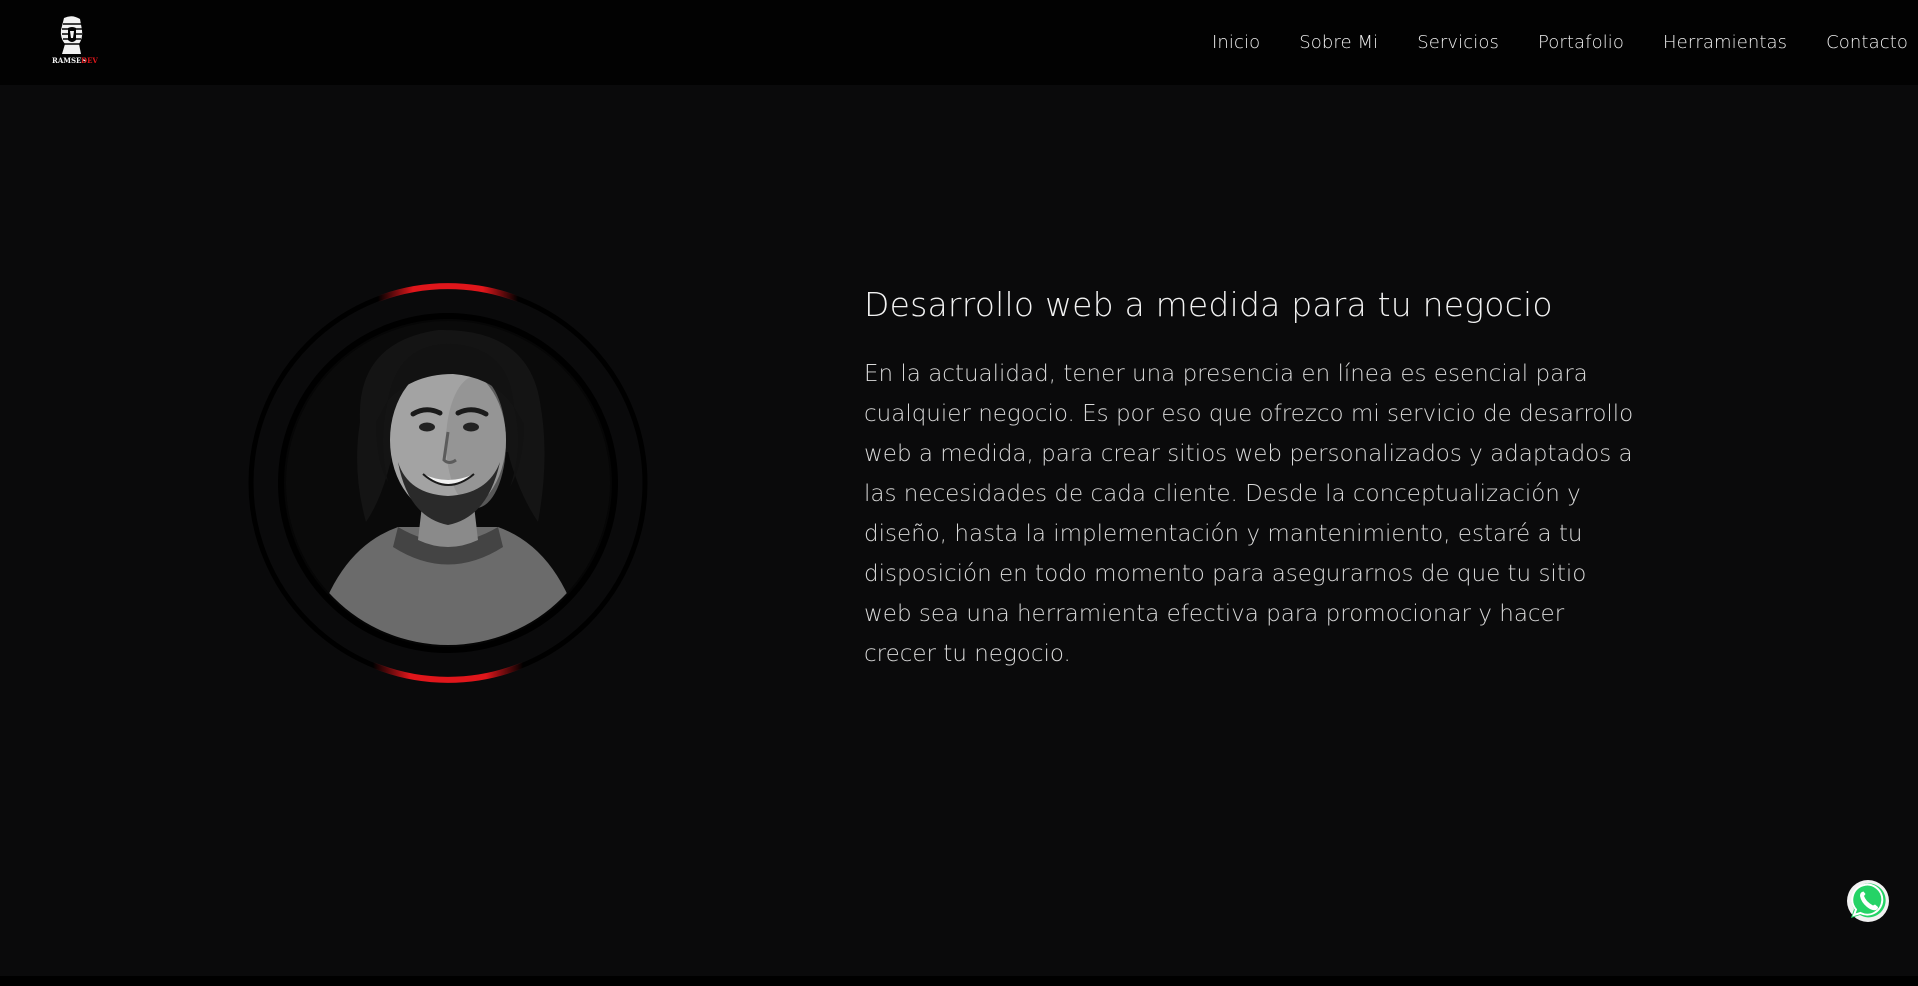 The height and width of the screenshot is (986, 1918). What do you see at coordinates (1458, 42) in the screenshot?
I see `nav-link-servicios: Servicios` at bounding box center [1458, 42].